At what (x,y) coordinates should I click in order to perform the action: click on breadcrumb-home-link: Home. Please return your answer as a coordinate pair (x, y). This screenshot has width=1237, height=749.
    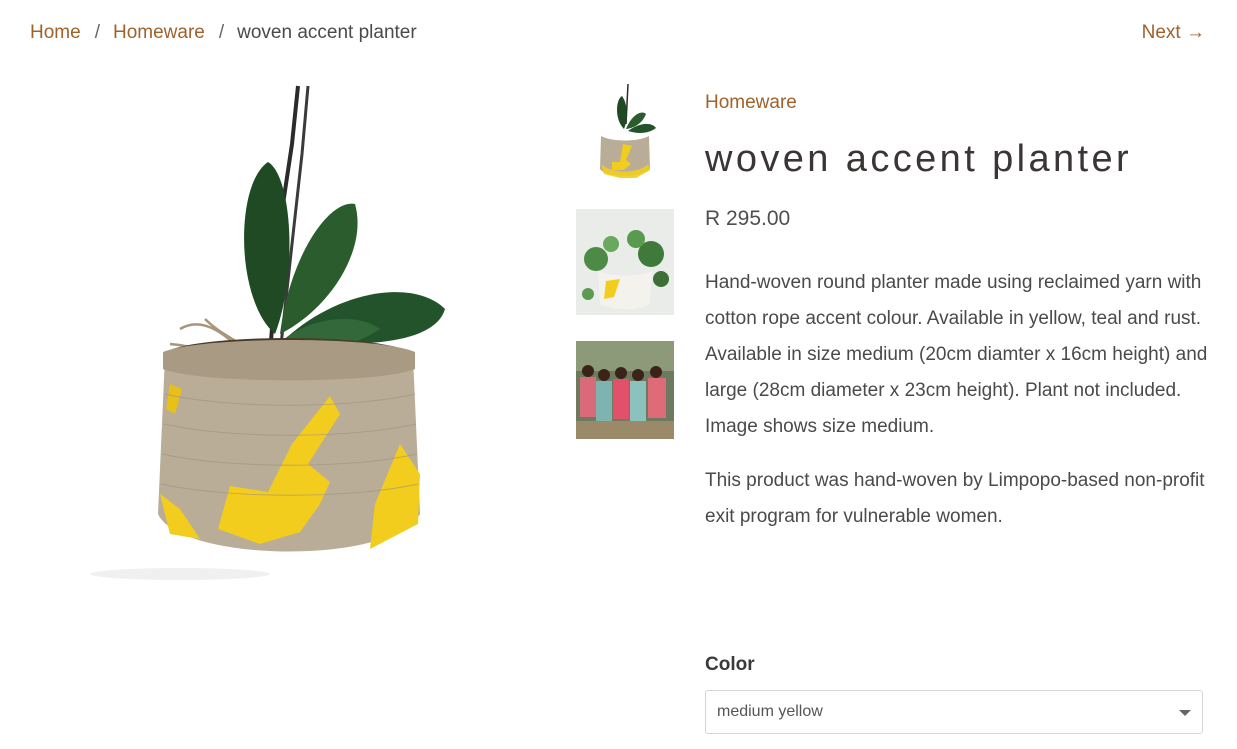
    Looking at the image, I should click on (55, 32).